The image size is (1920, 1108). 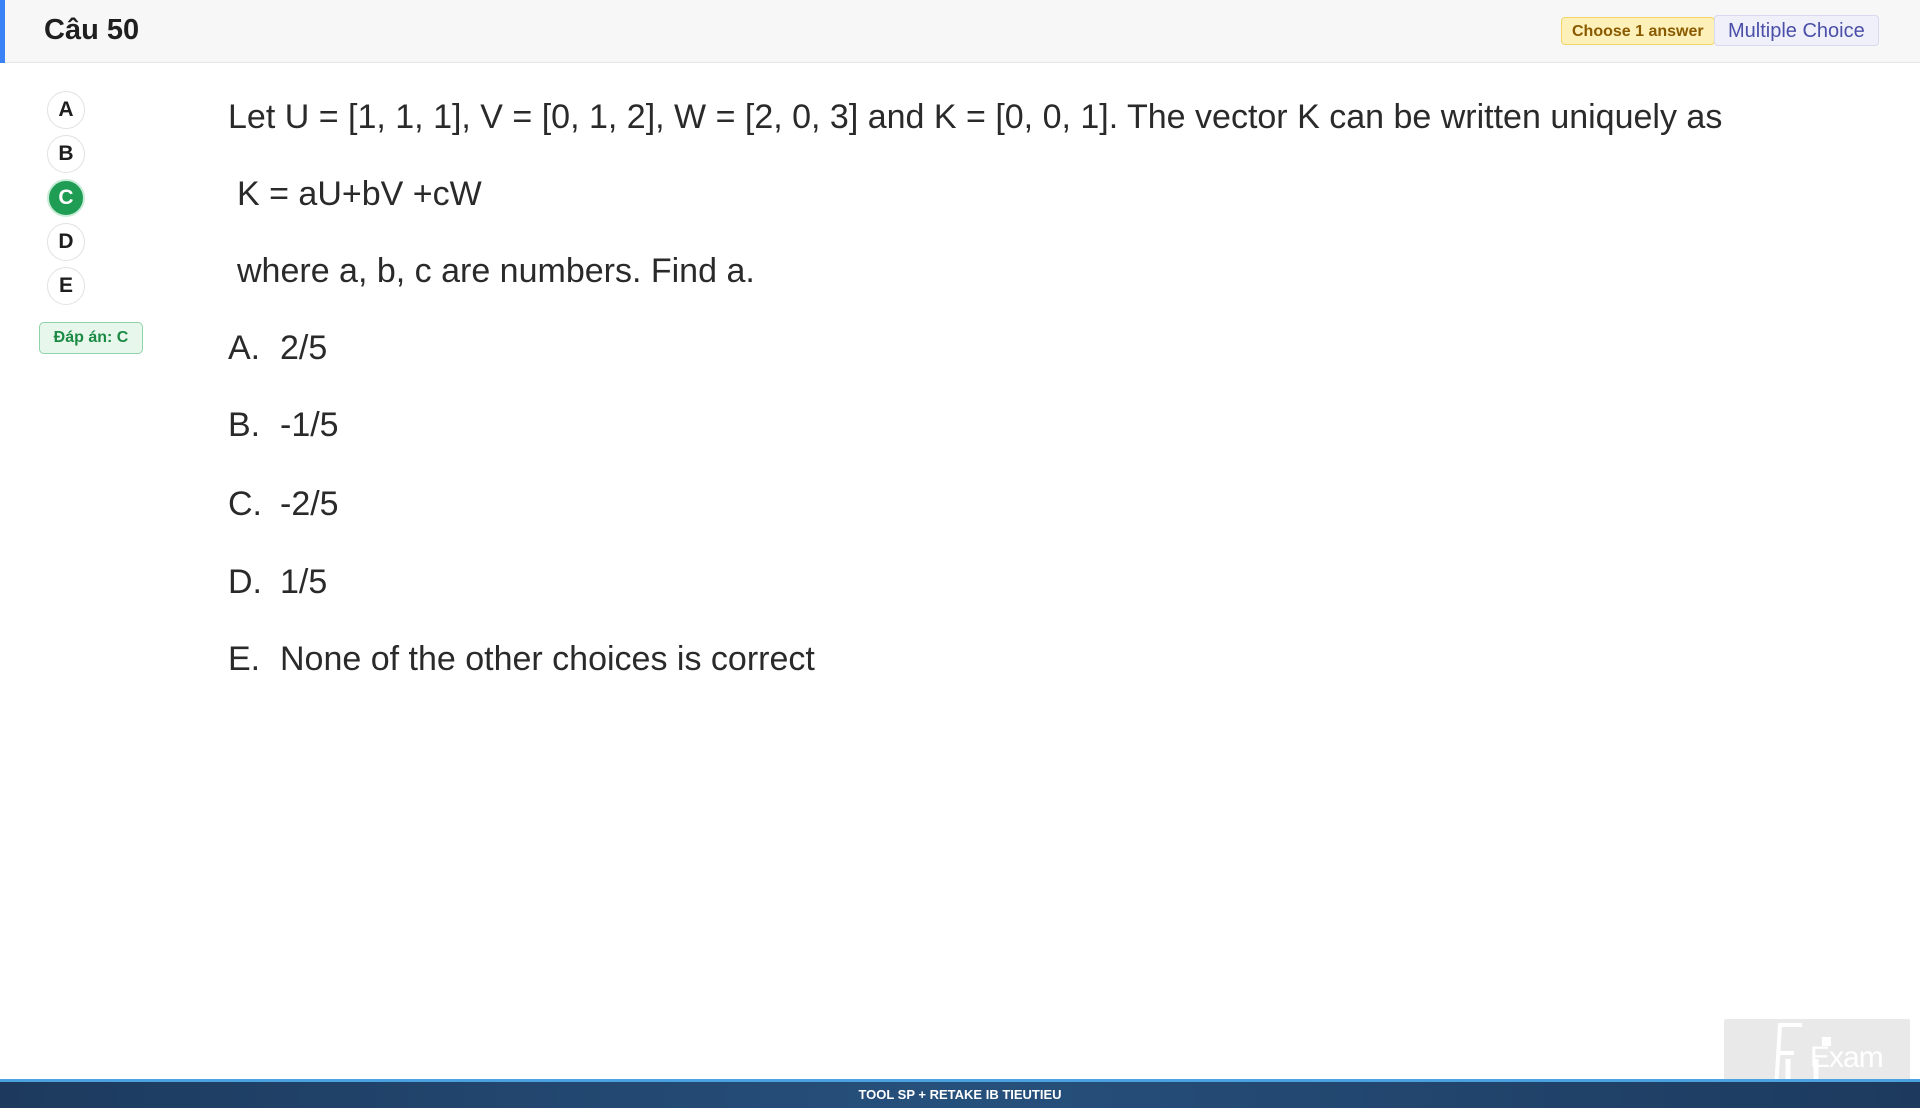 What do you see at coordinates (66, 286) in the screenshot?
I see `option-e-button: E` at bounding box center [66, 286].